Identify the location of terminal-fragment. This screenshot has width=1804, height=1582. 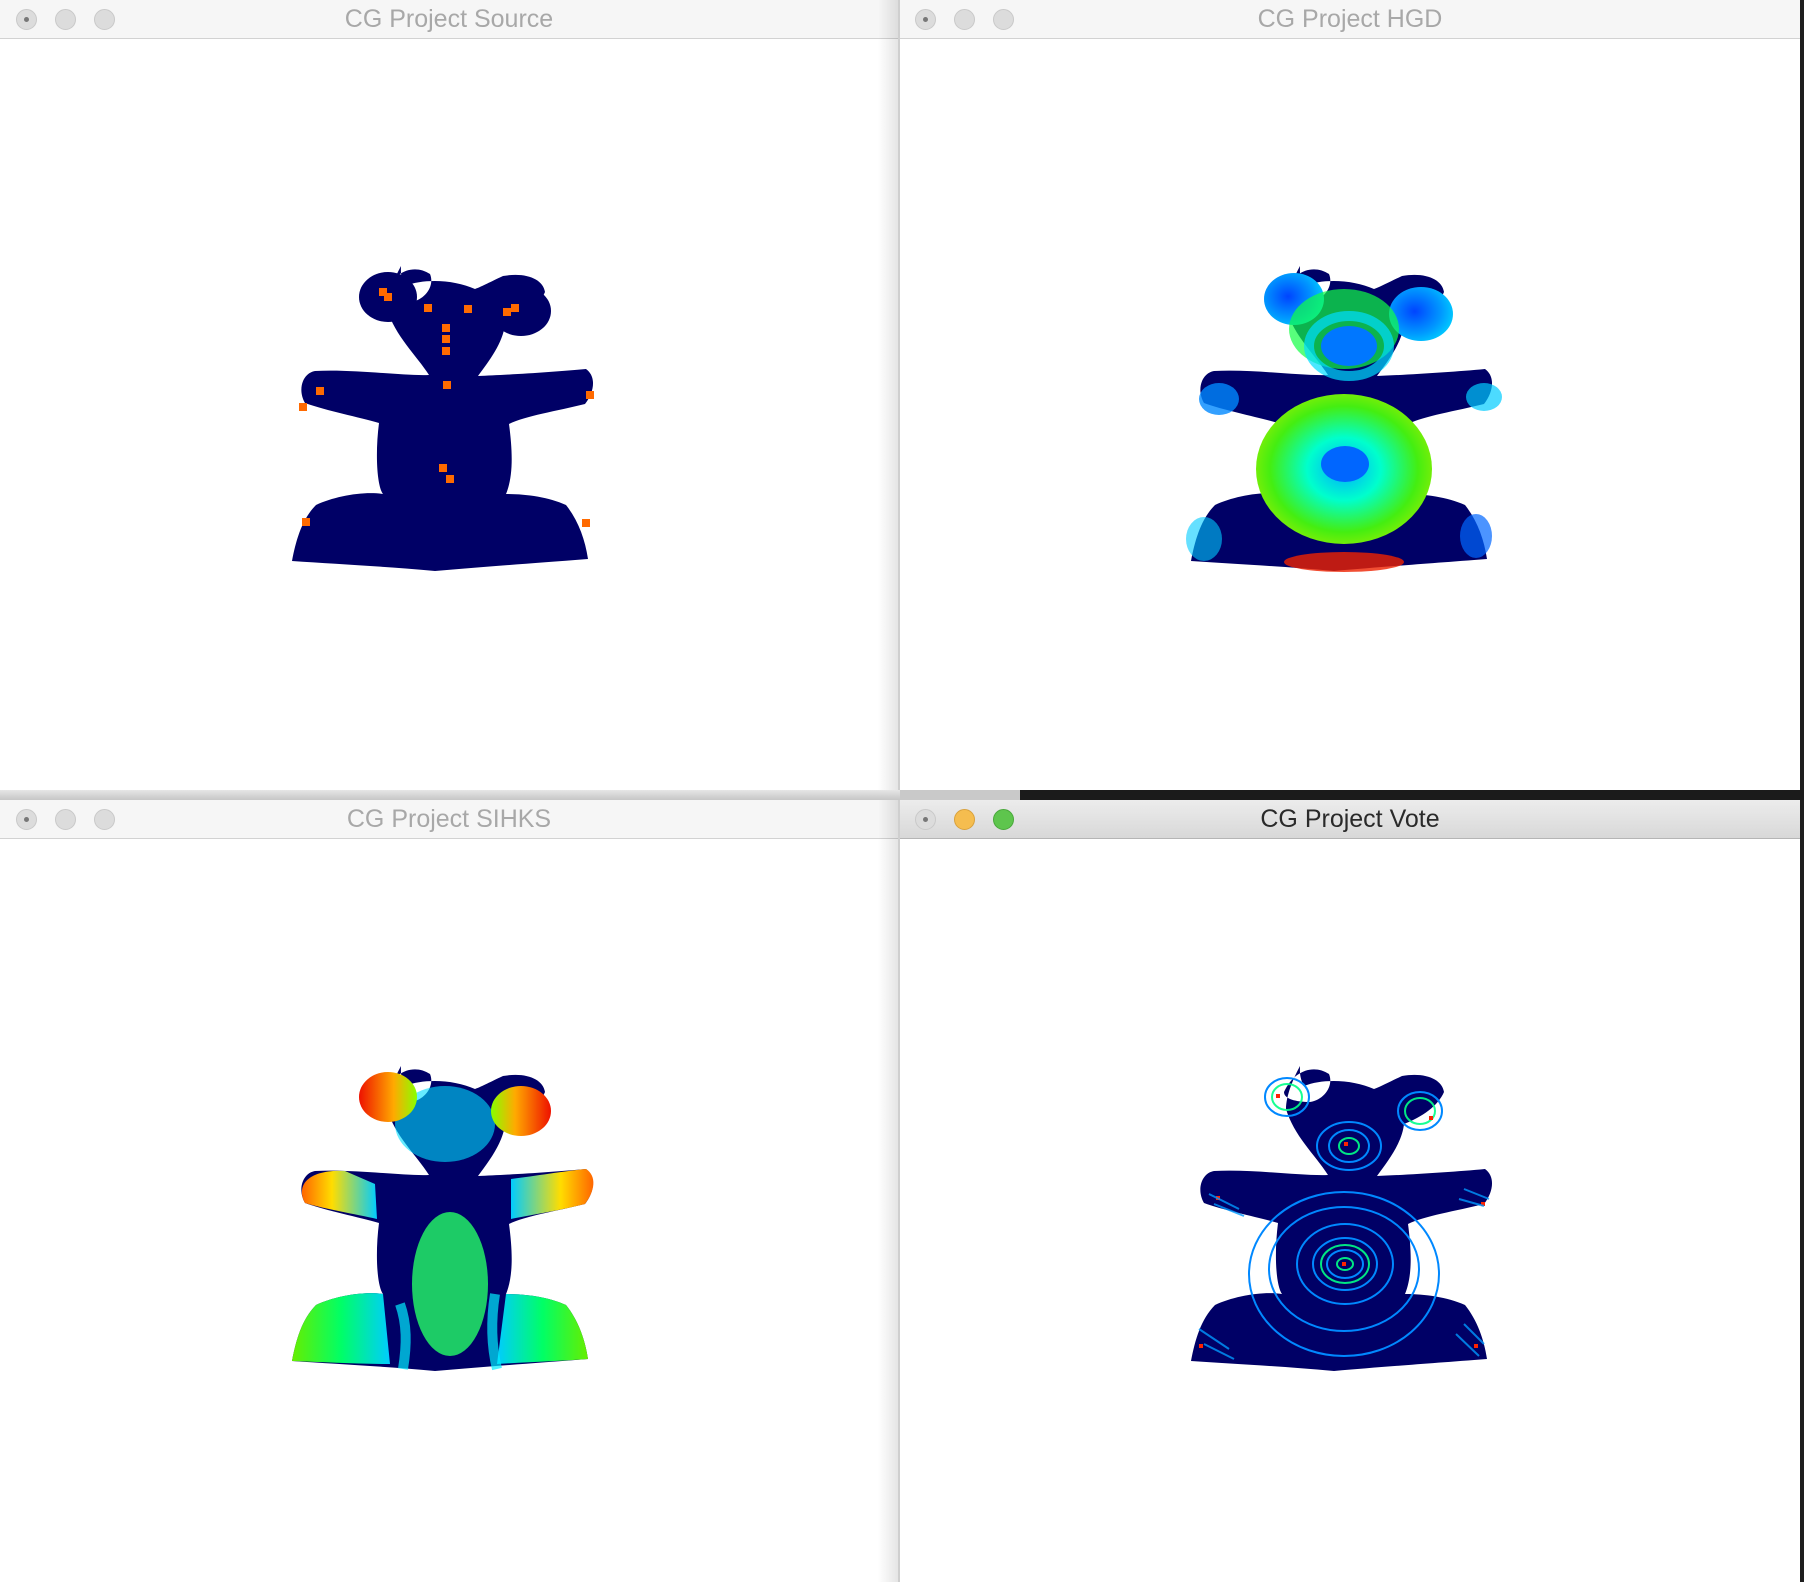
(1412, 795).